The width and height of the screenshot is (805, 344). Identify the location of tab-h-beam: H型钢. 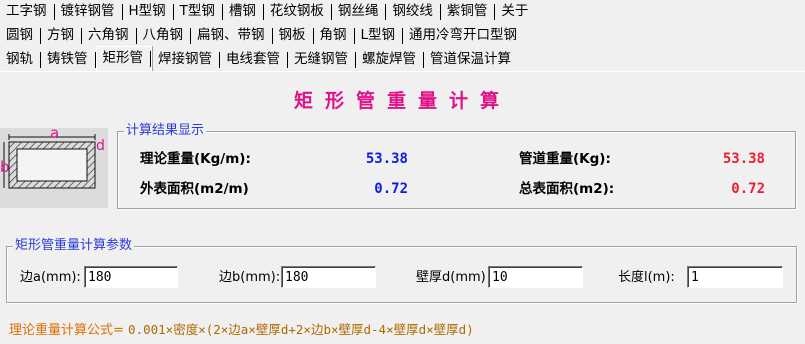
(148, 12).